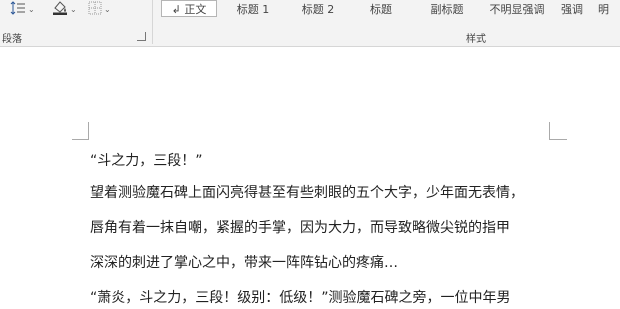 The width and height of the screenshot is (620, 309). Describe the element at coordinates (318, 8) in the screenshot. I see `style-heading-2: 标题 2` at that location.